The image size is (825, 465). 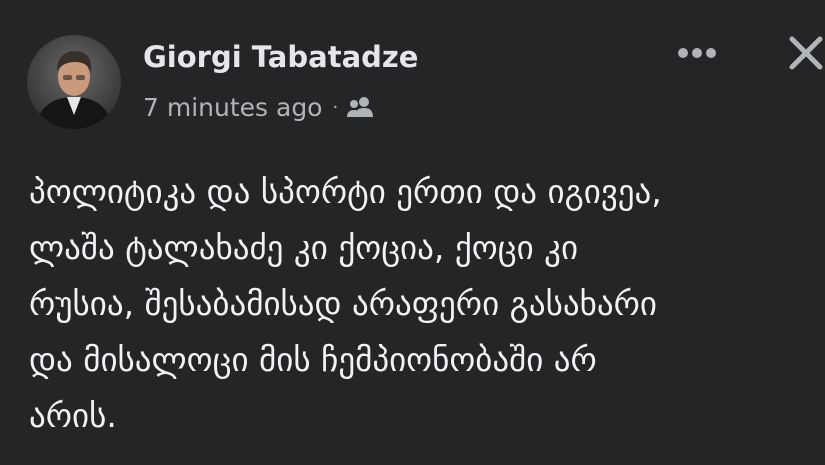 I want to click on avatar-photo, so click(x=74, y=82).